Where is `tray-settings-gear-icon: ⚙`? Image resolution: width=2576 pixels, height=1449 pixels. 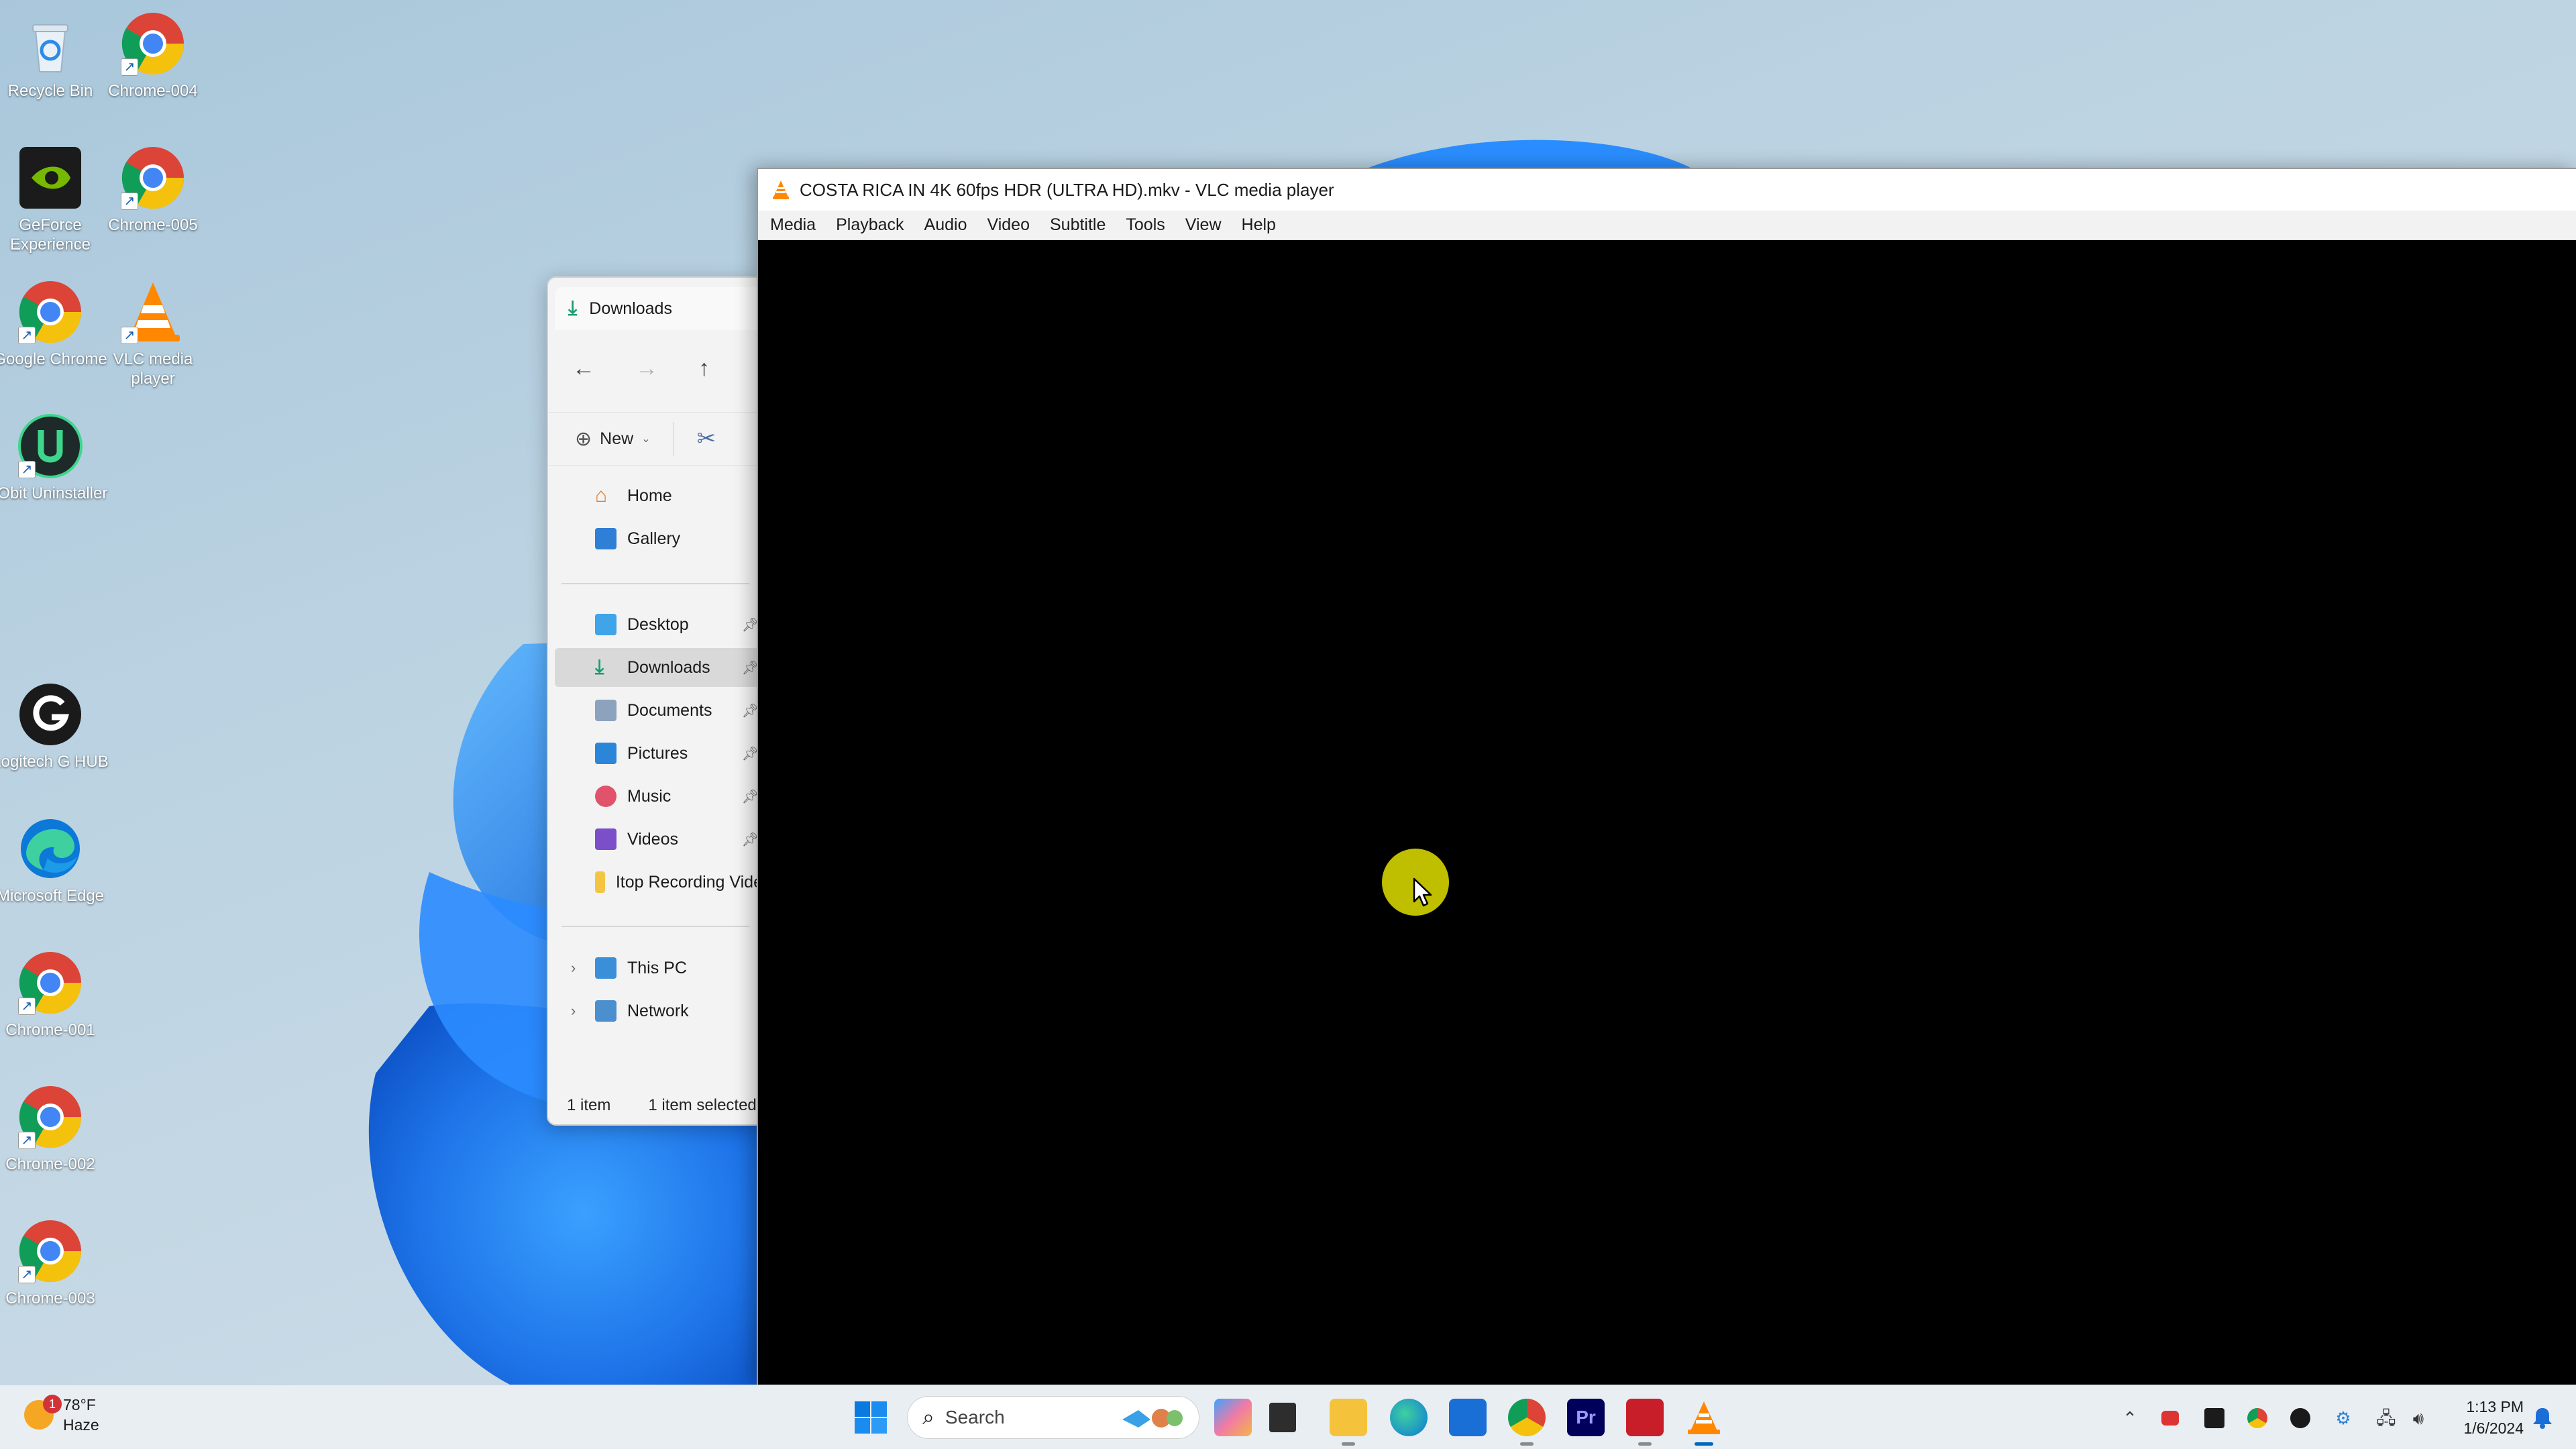
tray-settings-gear-icon: ⚙ is located at coordinates (2343, 1418).